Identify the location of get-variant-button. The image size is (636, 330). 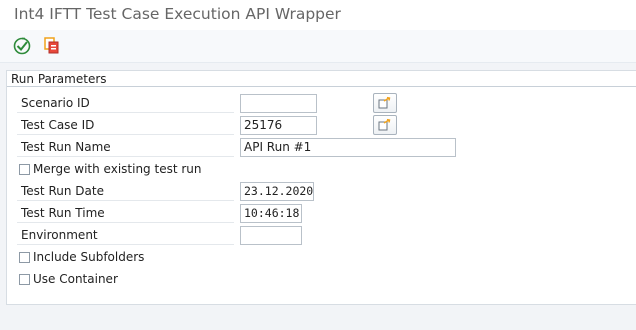
(52, 46).